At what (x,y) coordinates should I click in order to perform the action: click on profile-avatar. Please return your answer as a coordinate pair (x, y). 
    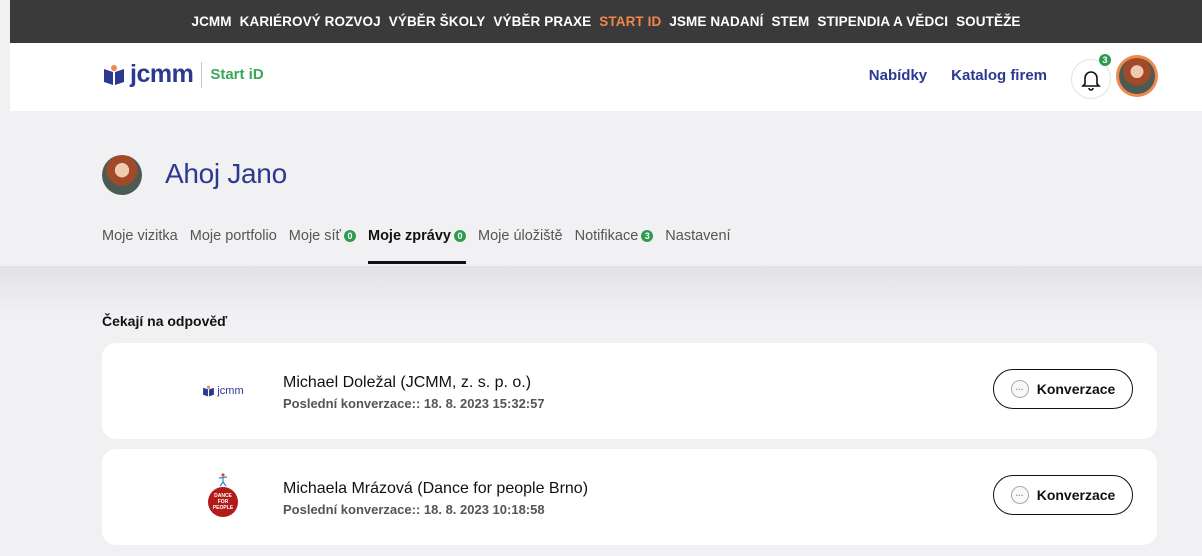
    Looking at the image, I should click on (122, 175).